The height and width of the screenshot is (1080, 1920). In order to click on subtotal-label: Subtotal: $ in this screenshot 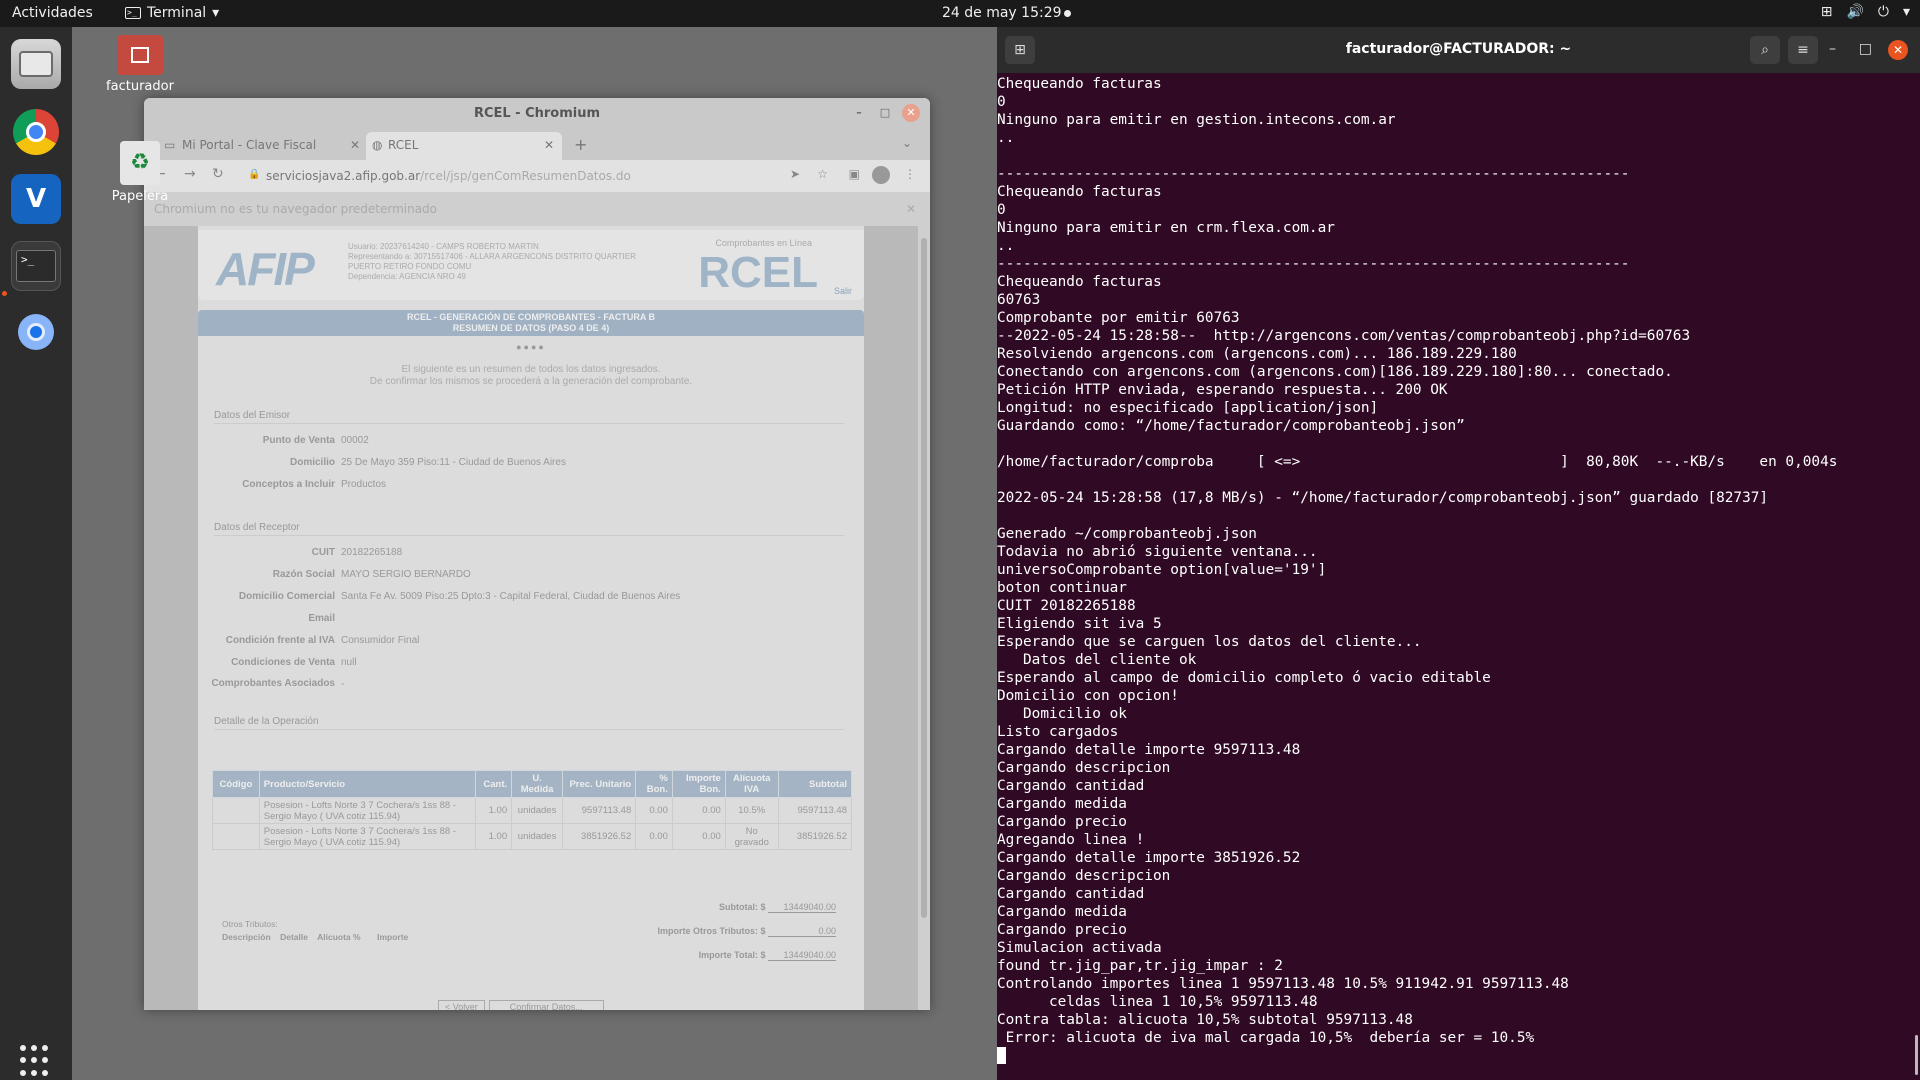, I will do `click(742, 907)`.